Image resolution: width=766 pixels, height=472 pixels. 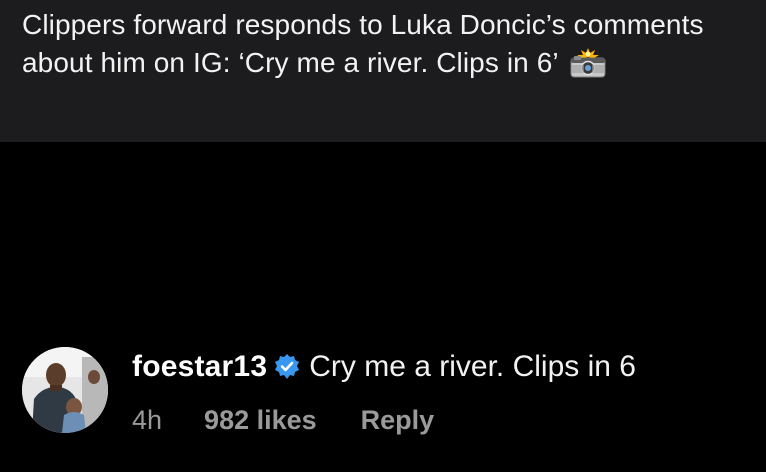 What do you see at coordinates (147, 420) in the screenshot?
I see `comment-timestamp: 4h` at bounding box center [147, 420].